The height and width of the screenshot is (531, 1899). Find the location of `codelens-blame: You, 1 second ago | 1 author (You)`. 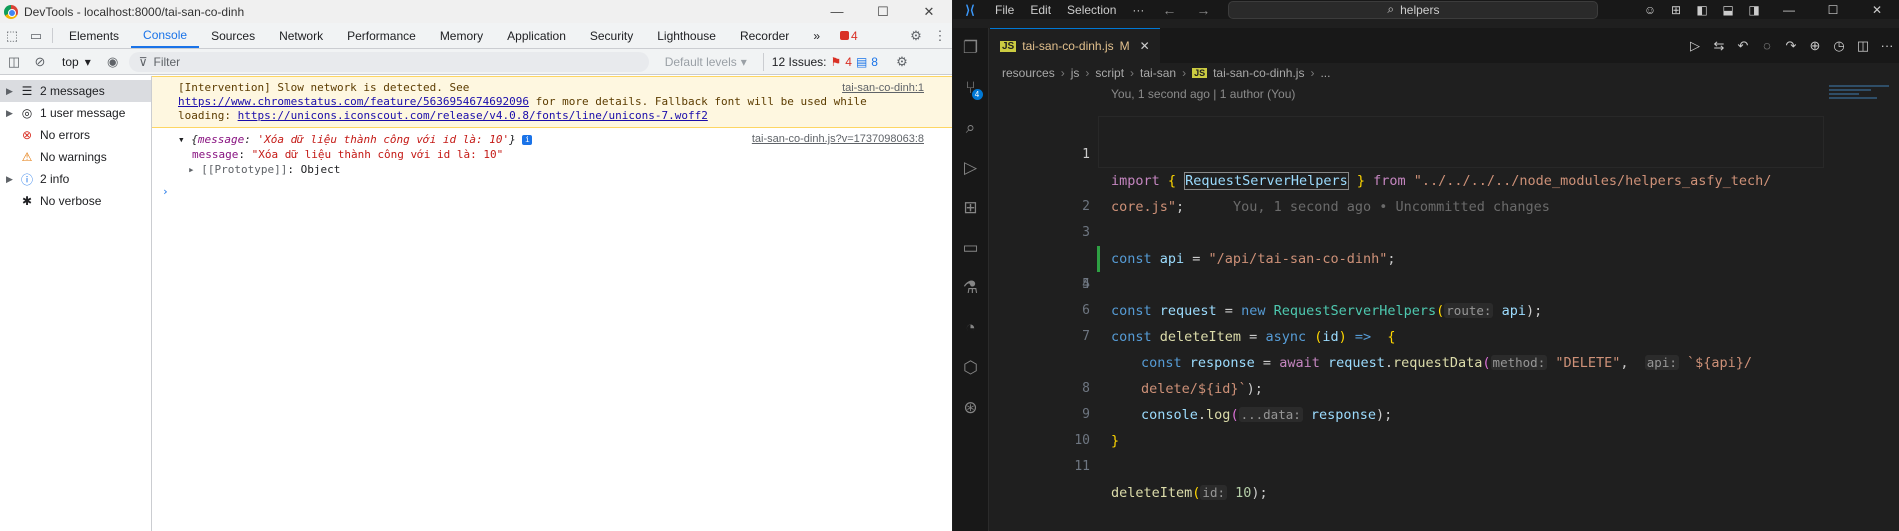

codelens-blame: You, 1 second ago | 1 author (You) is located at coordinates (1203, 94).